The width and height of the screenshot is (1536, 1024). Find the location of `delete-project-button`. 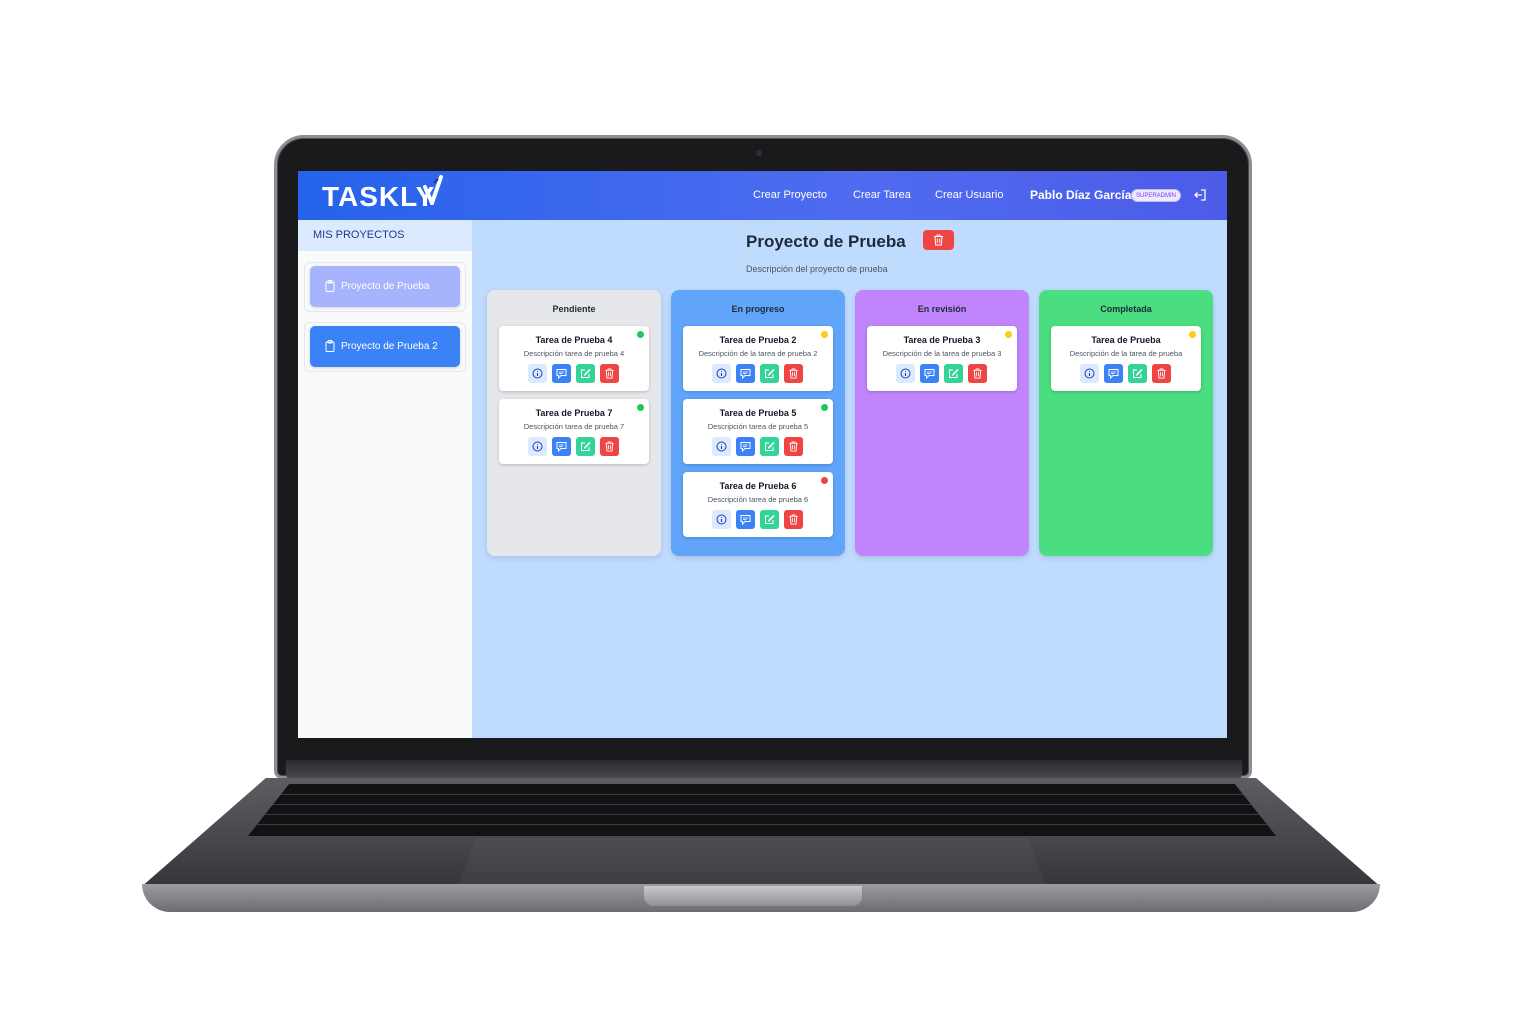

delete-project-button is located at coordinates (938, 240).